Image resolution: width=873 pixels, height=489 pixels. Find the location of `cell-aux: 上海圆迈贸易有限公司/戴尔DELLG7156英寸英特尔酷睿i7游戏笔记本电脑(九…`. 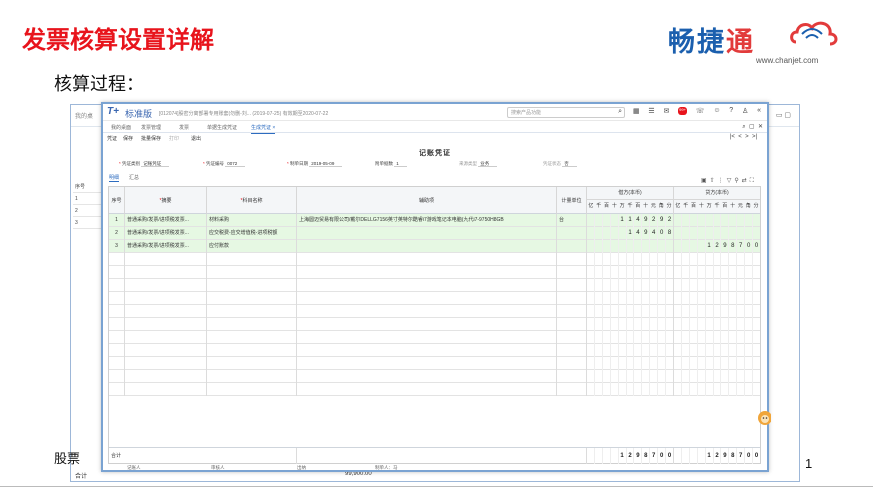

cell-aux: 上海圆迈贸易有限公司/戴尔DELLG7156英寸英特尔酷睿i7游戏笔记本电脑(九… is located at coordinates (427, 220).